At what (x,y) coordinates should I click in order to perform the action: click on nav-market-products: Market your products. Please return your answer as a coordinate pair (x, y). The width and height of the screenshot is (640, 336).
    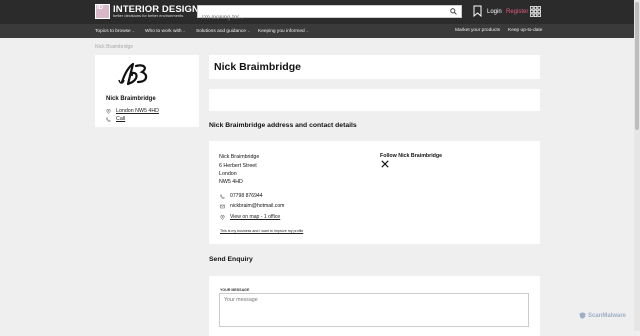
    Looking at the image, I should click on (477, 30).